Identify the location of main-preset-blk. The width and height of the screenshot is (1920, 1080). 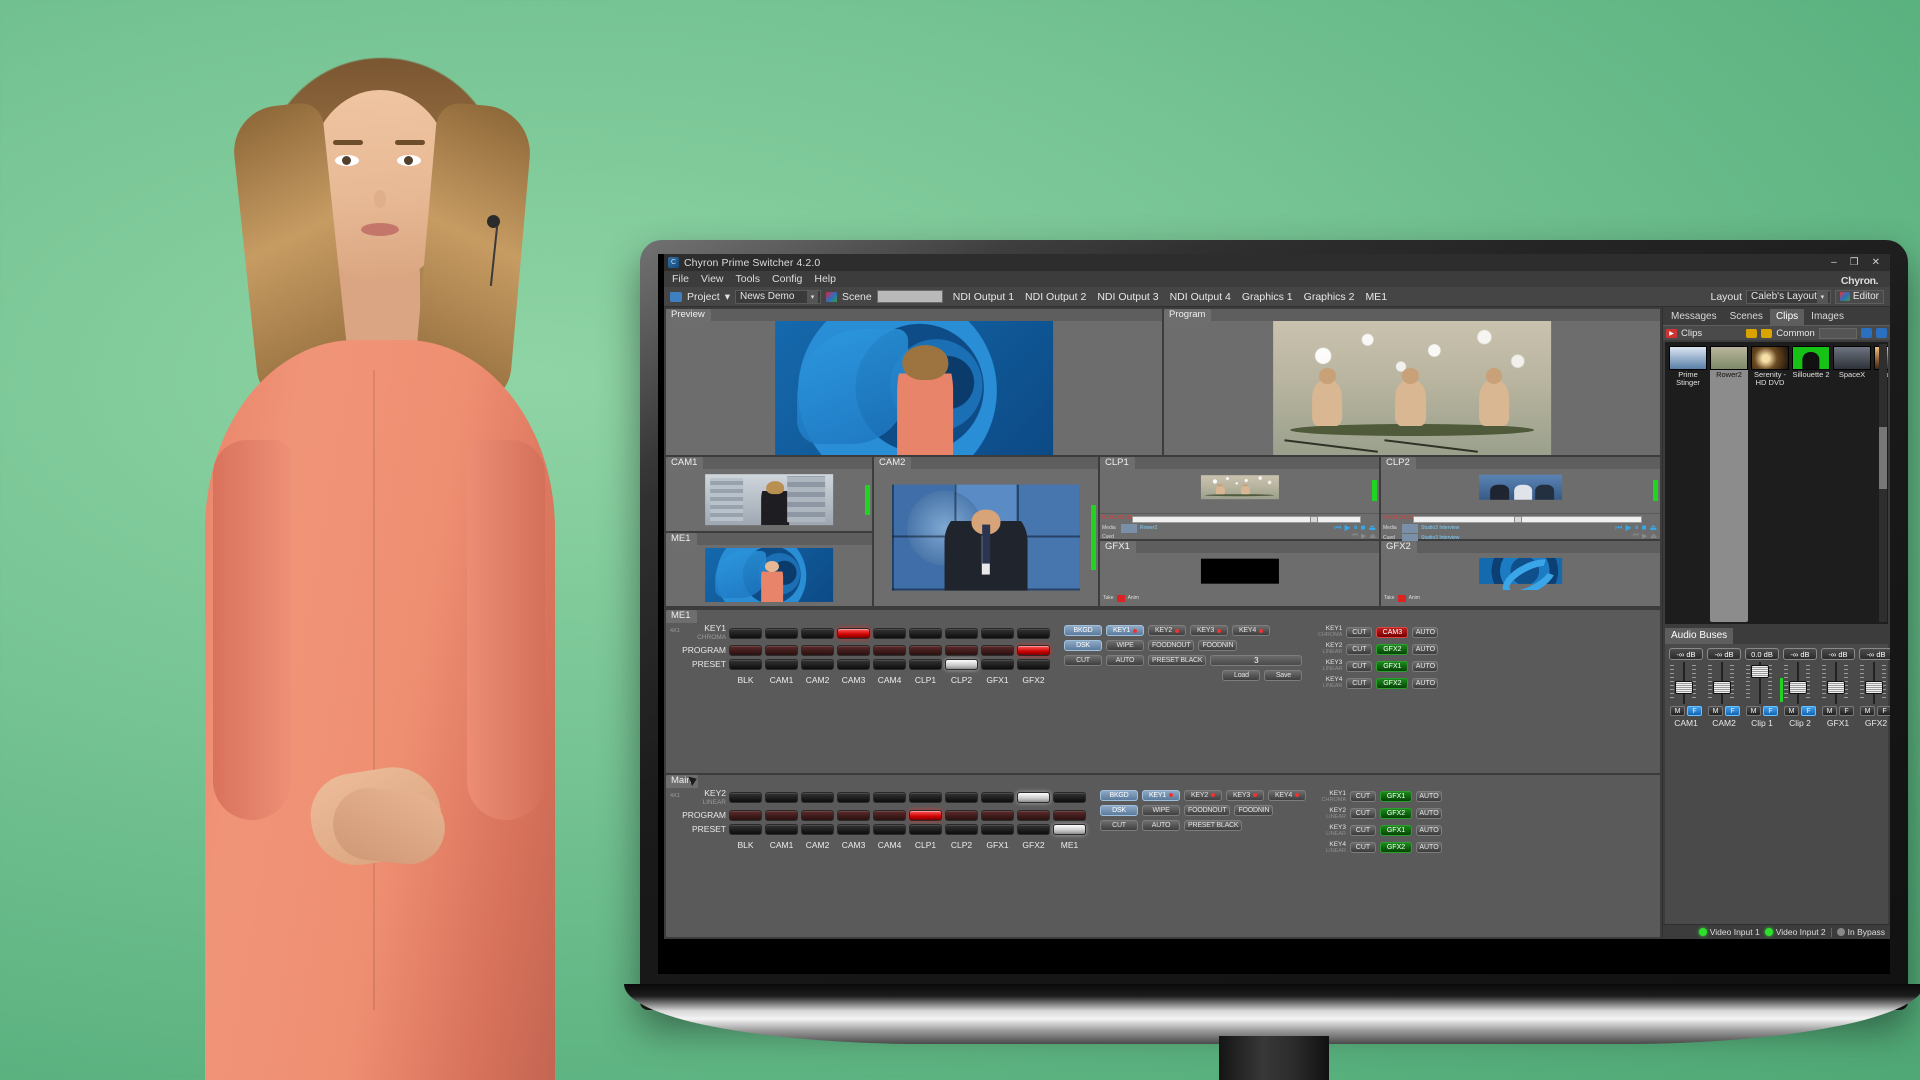
(745, 829).